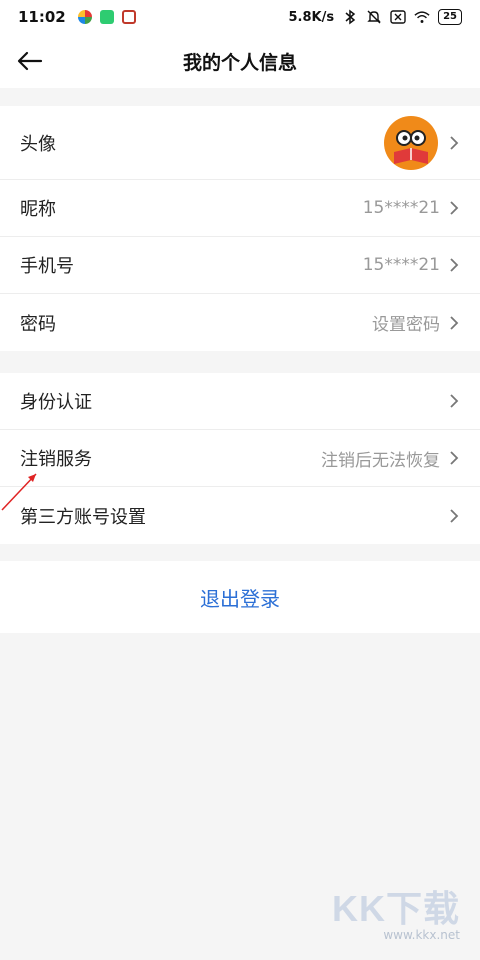  Describe the element at coordinates (47, 266) in the screenshot. I see `phone-label: 手机号` at that location.